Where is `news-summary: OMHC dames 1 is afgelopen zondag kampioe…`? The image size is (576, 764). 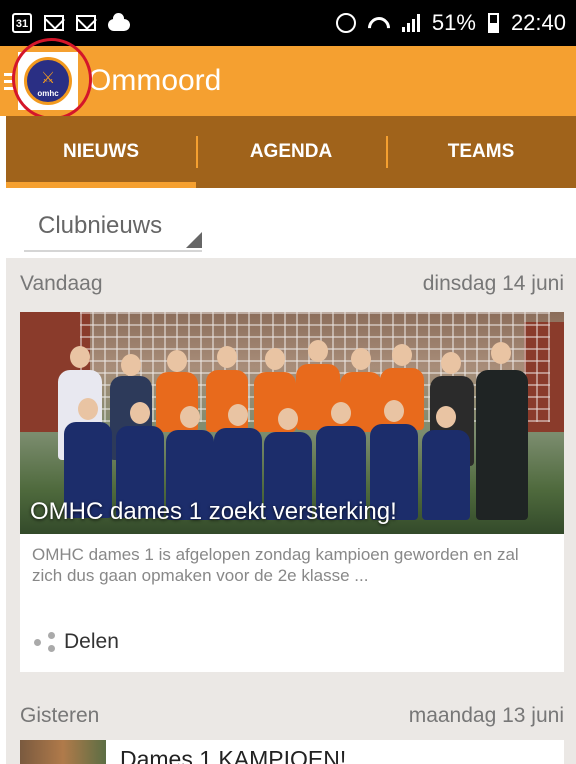
news-summary: OMHC dames 1 is afgelopen zondag kampioe… is located at coordinates (275, 565).